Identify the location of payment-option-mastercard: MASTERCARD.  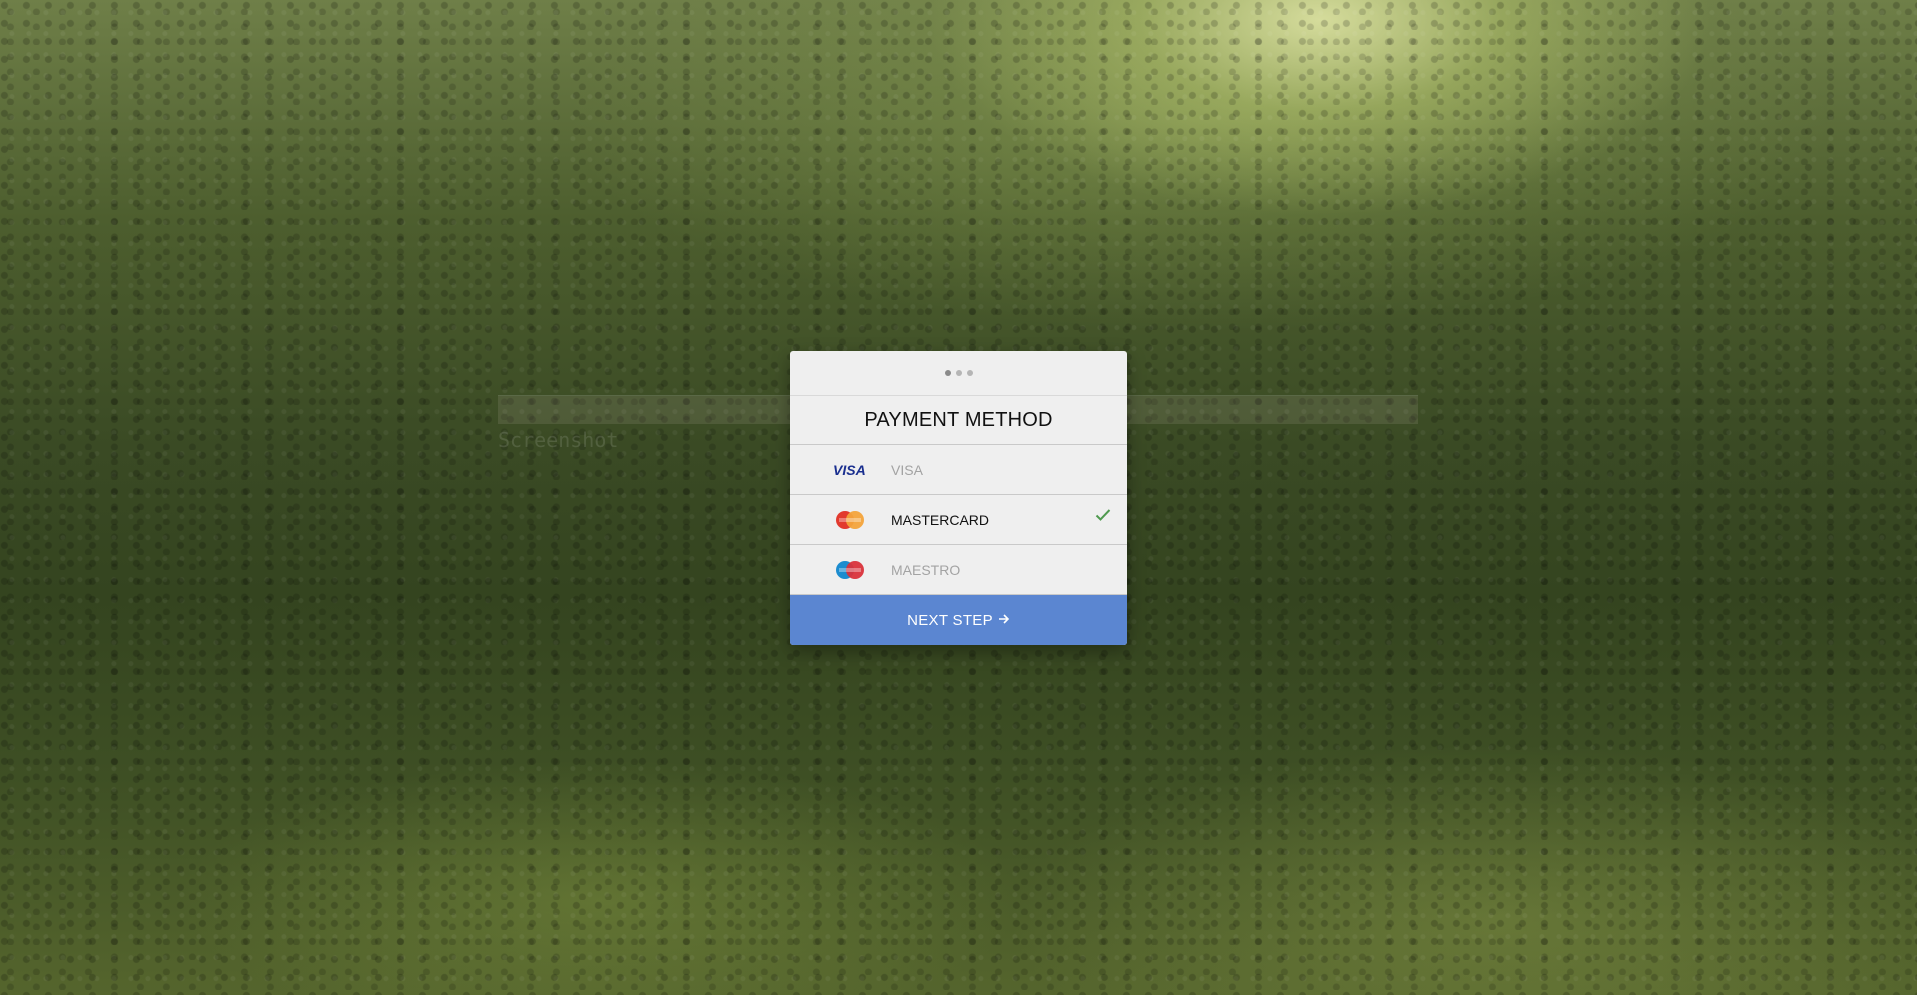
(958, 520).